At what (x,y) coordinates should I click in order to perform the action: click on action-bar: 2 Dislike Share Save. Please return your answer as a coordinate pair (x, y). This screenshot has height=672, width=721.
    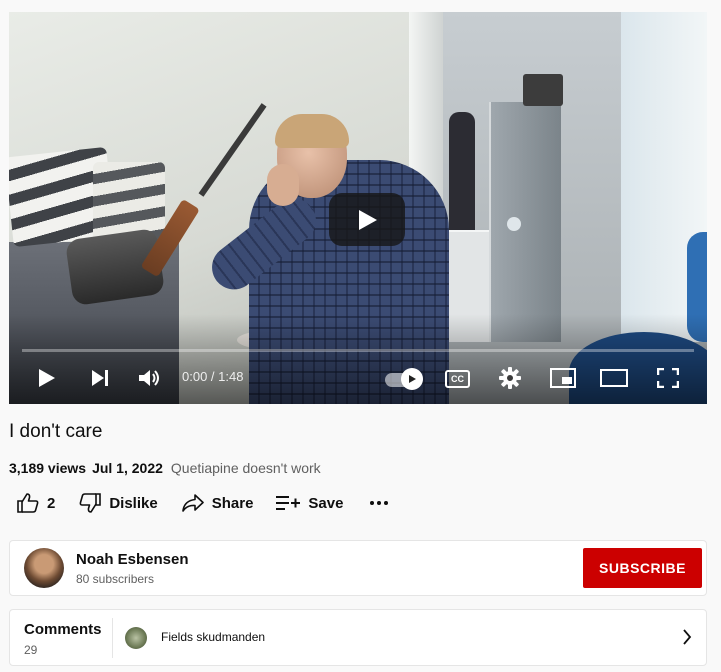
    Looking at the image, I should click on (199, 503).